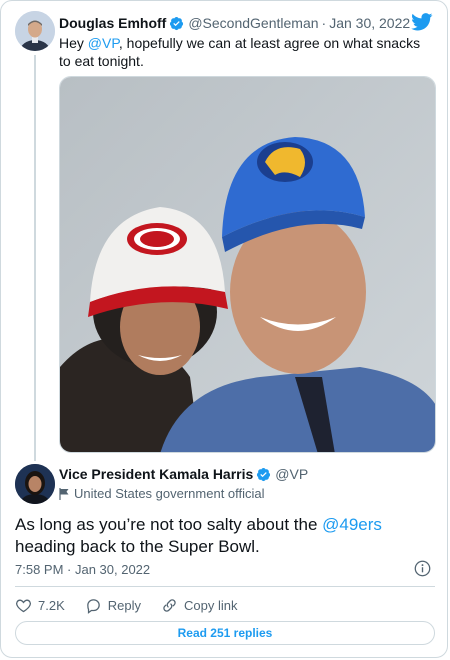 The image size is (450, 660). Describe the element at coordinates (82, 569) in the screenshot. I see `tweet-timestamp: 7:58 PM · Jan 30, 2022` at that location.